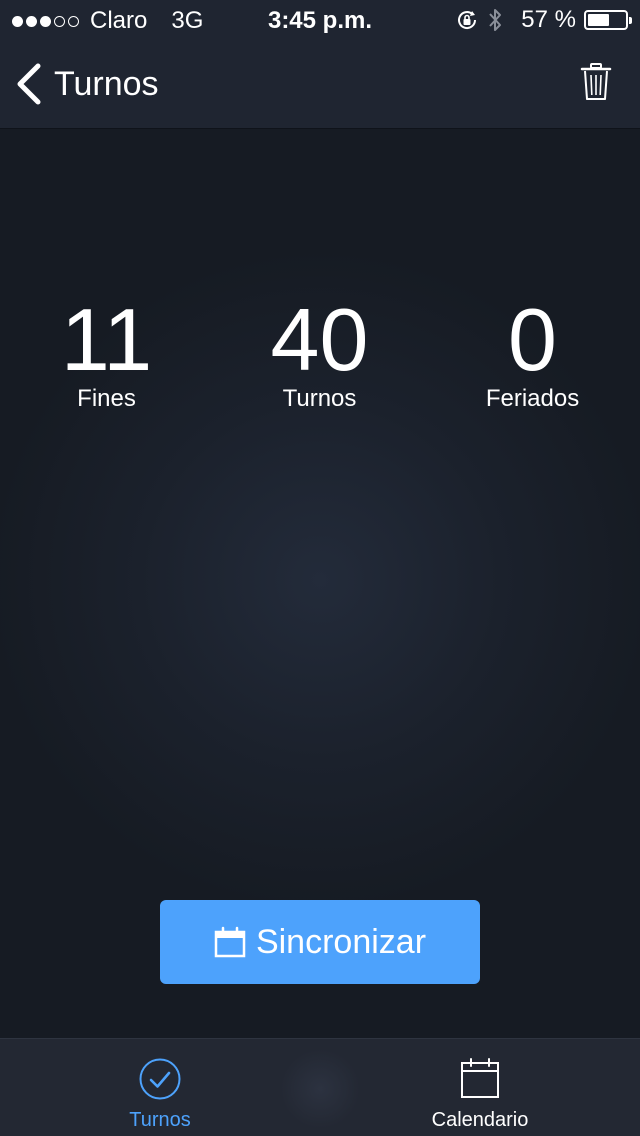 This screenshot has width=640, height=1136. What do you see at coordinates (320, 84) in the screenshot?
I see `navigation-bar: Turnos` at bounding box center [320, 84].